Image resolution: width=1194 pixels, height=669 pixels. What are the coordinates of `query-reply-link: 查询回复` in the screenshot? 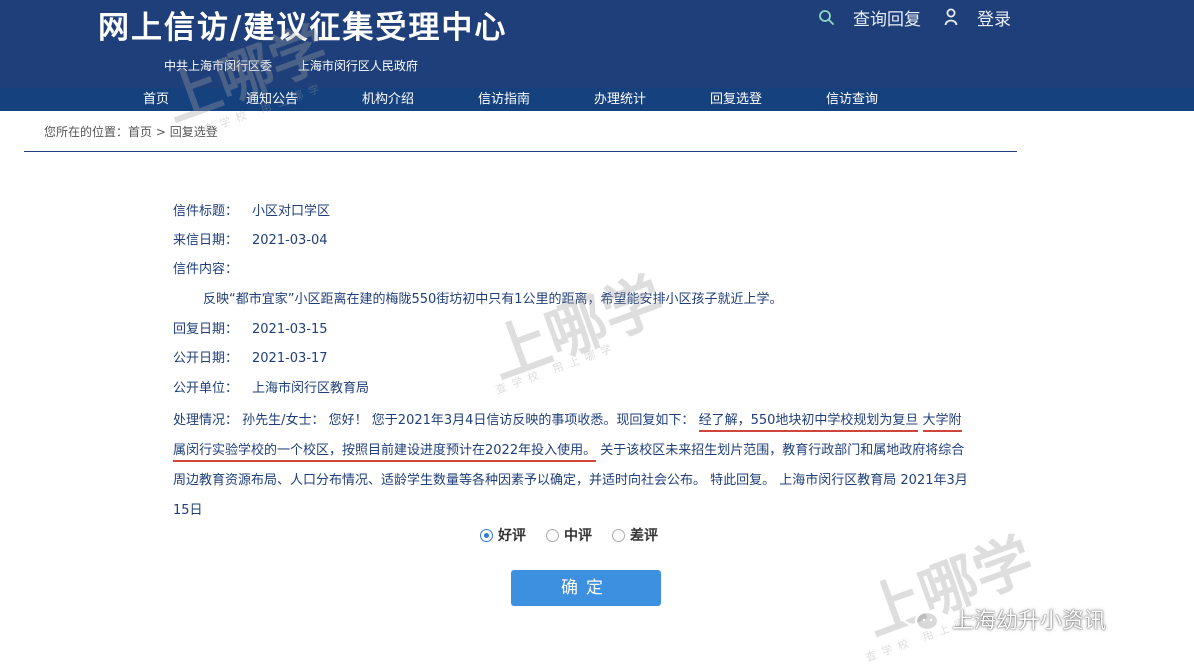 It's located at (887, 17).